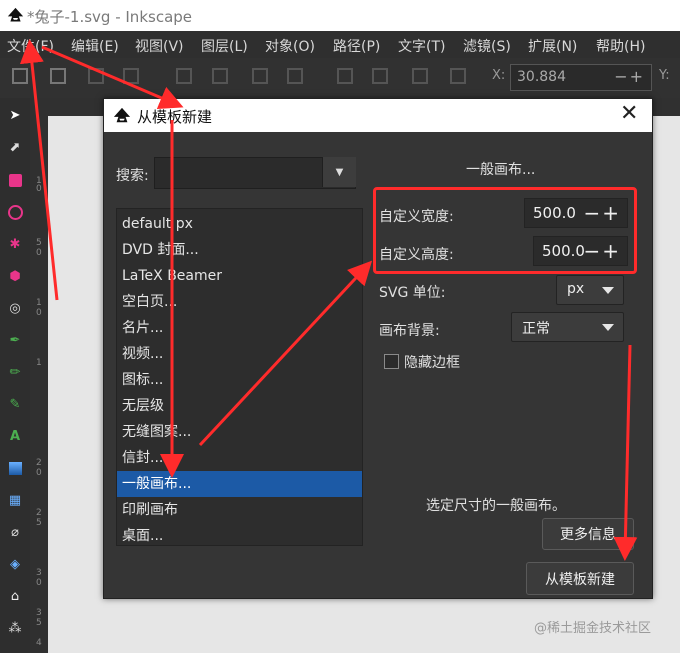 This screenshot has height=653, width=680. What do you see at coordinates (15, 115) in the screenshot?
I see `selector-tool-icon: ➤` at bounding box center [15, 115].